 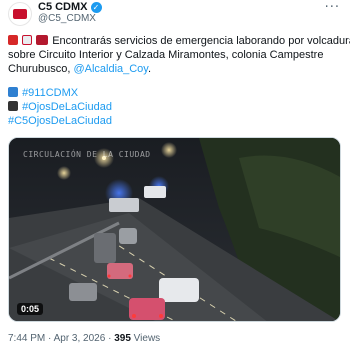 I want to click on hashtag-c5ojosdelaciudad: #C5OjosDeLaCiudad, so click(x=60, y=121).